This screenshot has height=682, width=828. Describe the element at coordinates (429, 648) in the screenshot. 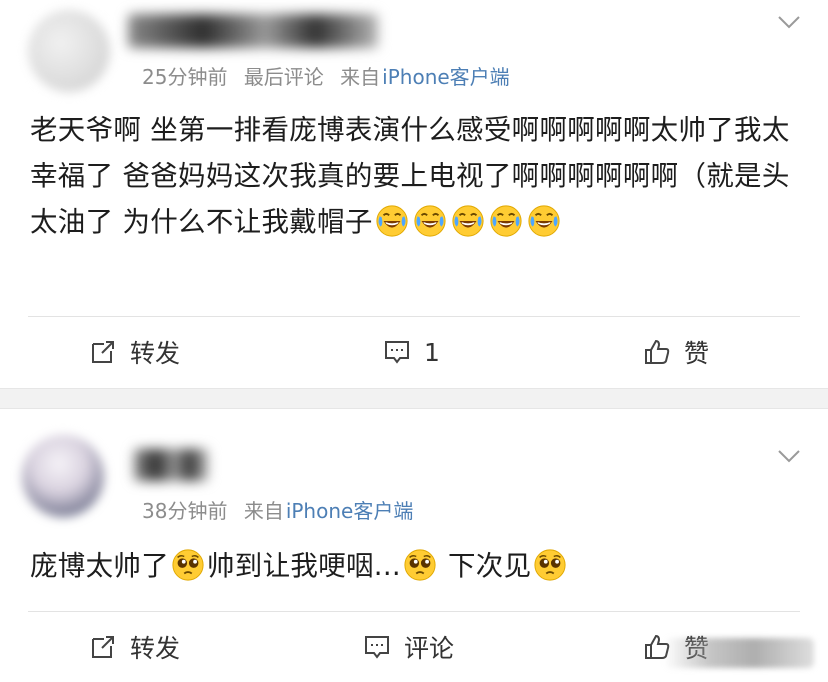

I see `comment-label: 评论` at that location.